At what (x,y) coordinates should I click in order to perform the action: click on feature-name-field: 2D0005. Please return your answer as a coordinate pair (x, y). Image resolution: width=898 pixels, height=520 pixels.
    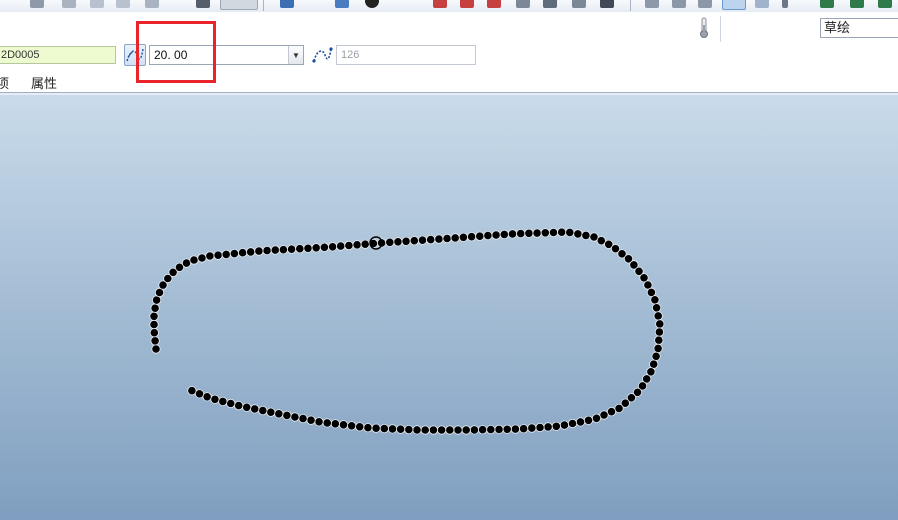
    Looking at the image, I should click on (58, 55).